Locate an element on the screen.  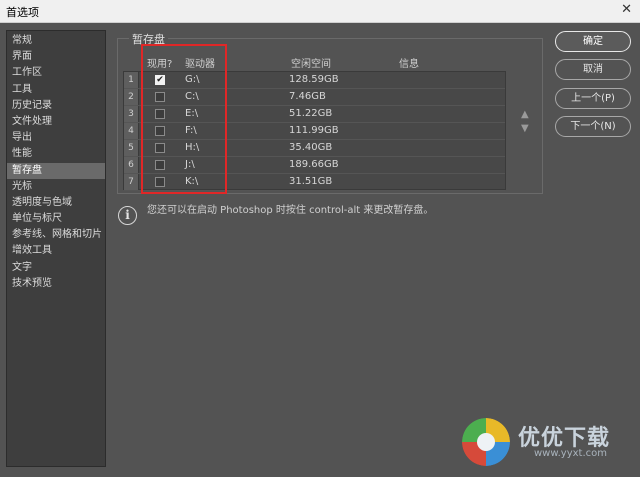
sidebar-item: 工具 is located at coordinates (56, 90).